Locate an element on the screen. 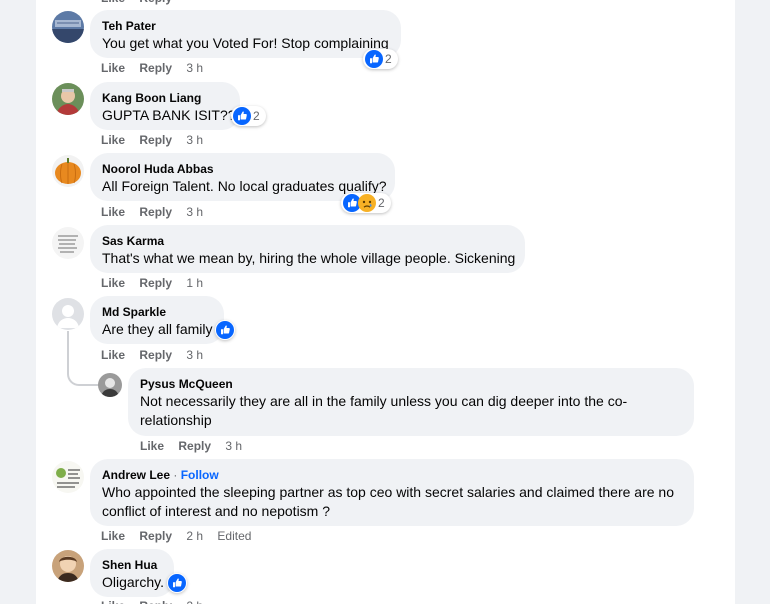 The image size is (770, 604). comment-author-row: Andrew Lee · Follow is located at coordinates (392, 475).